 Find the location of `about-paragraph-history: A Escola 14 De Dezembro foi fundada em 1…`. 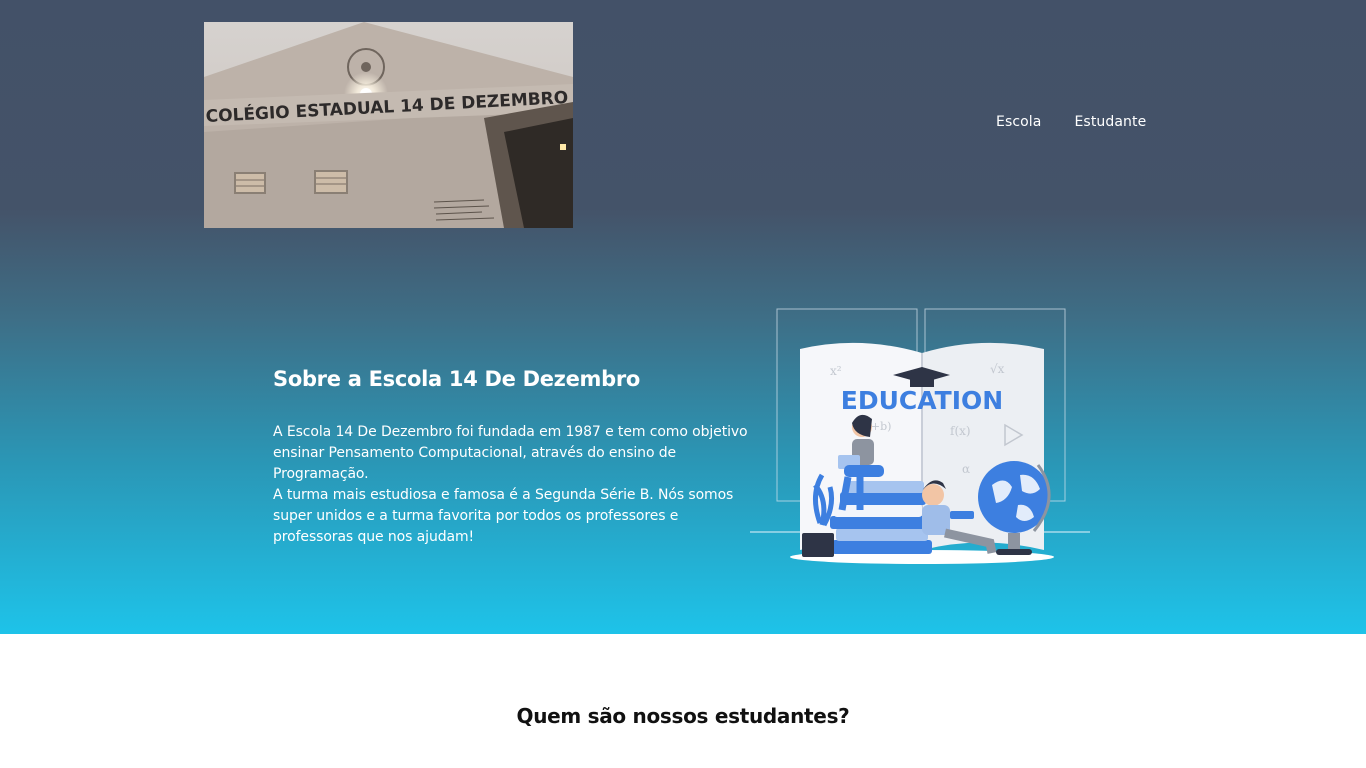

about-paragraph-history: A Escola 14 De Dezembro foi fundada em 1… is located at coordinates (510, 453).